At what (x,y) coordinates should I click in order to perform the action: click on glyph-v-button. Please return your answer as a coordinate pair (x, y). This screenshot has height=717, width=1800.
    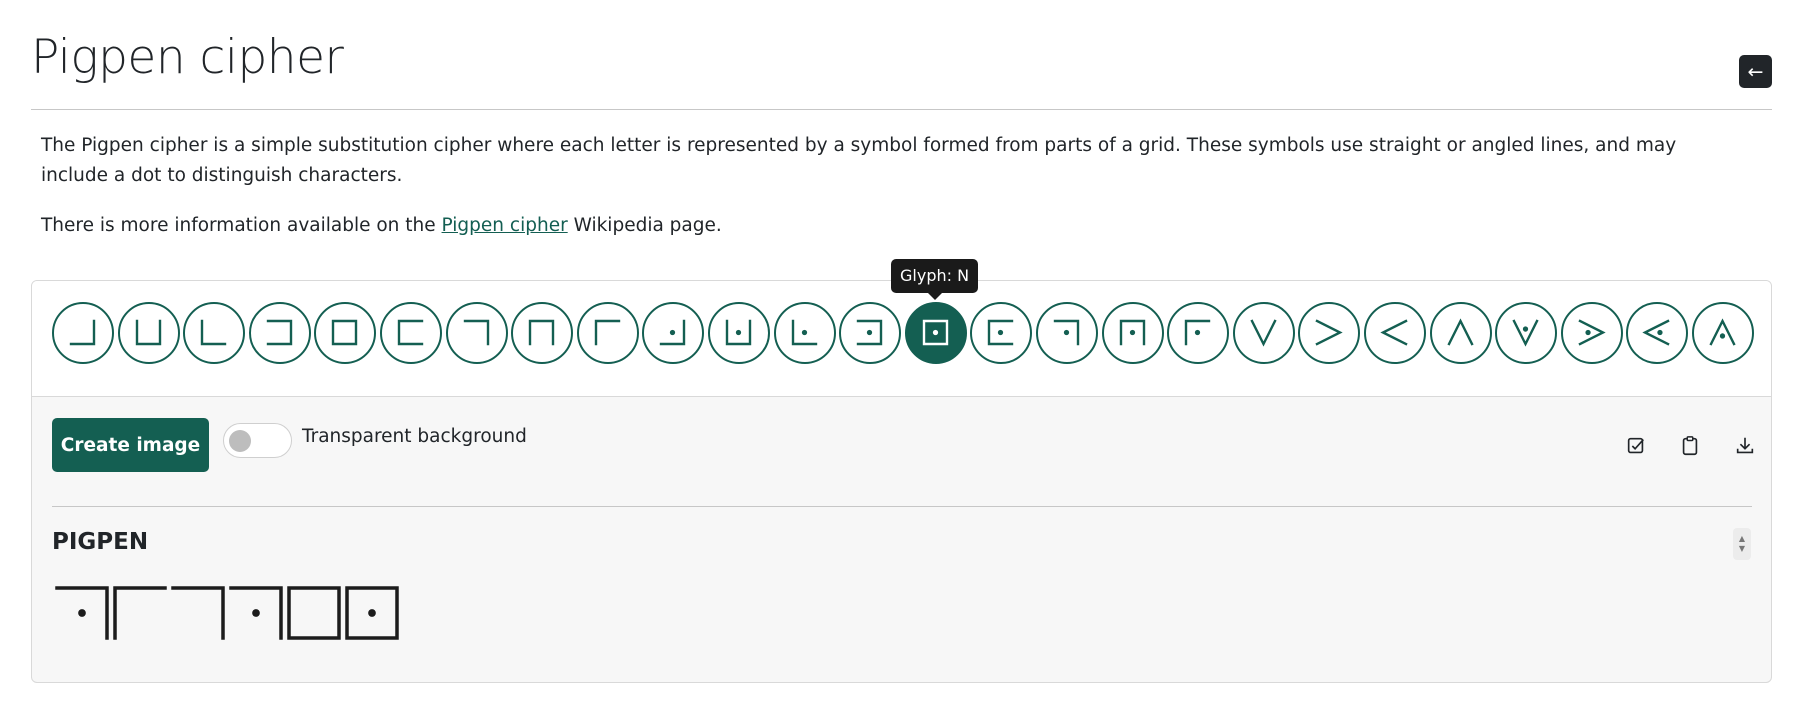
    Looking at the image, I should click on (1460, 333).